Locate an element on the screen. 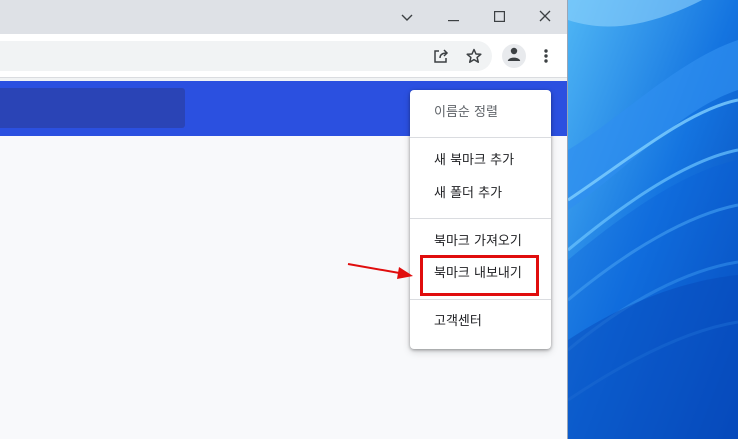  avatar-icon is located at coordinates (514, 56).